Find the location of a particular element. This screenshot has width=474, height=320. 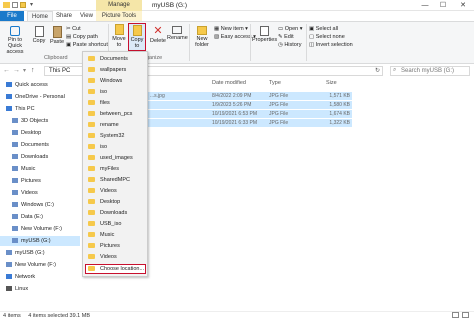

new-item-button: ▦ New item ▾ is located at coordinates (231, 29).